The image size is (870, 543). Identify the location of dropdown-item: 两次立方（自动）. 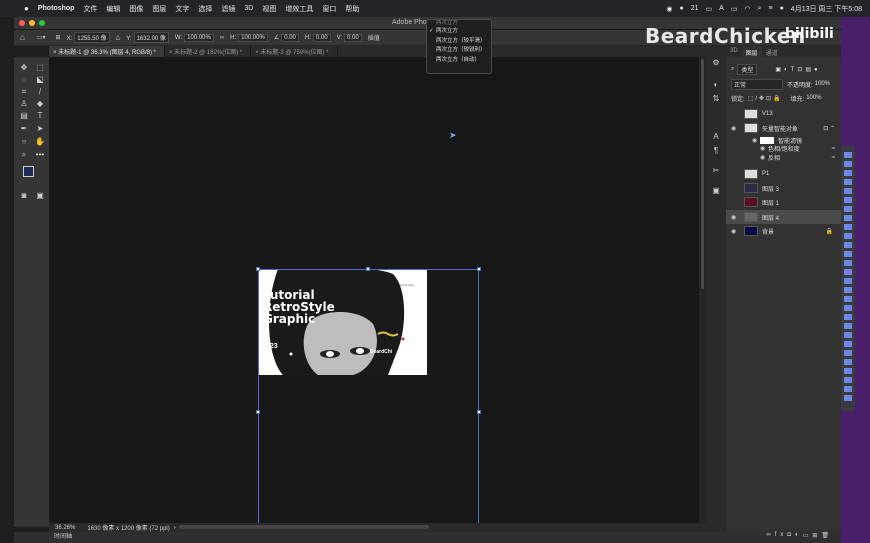
(459, 61).